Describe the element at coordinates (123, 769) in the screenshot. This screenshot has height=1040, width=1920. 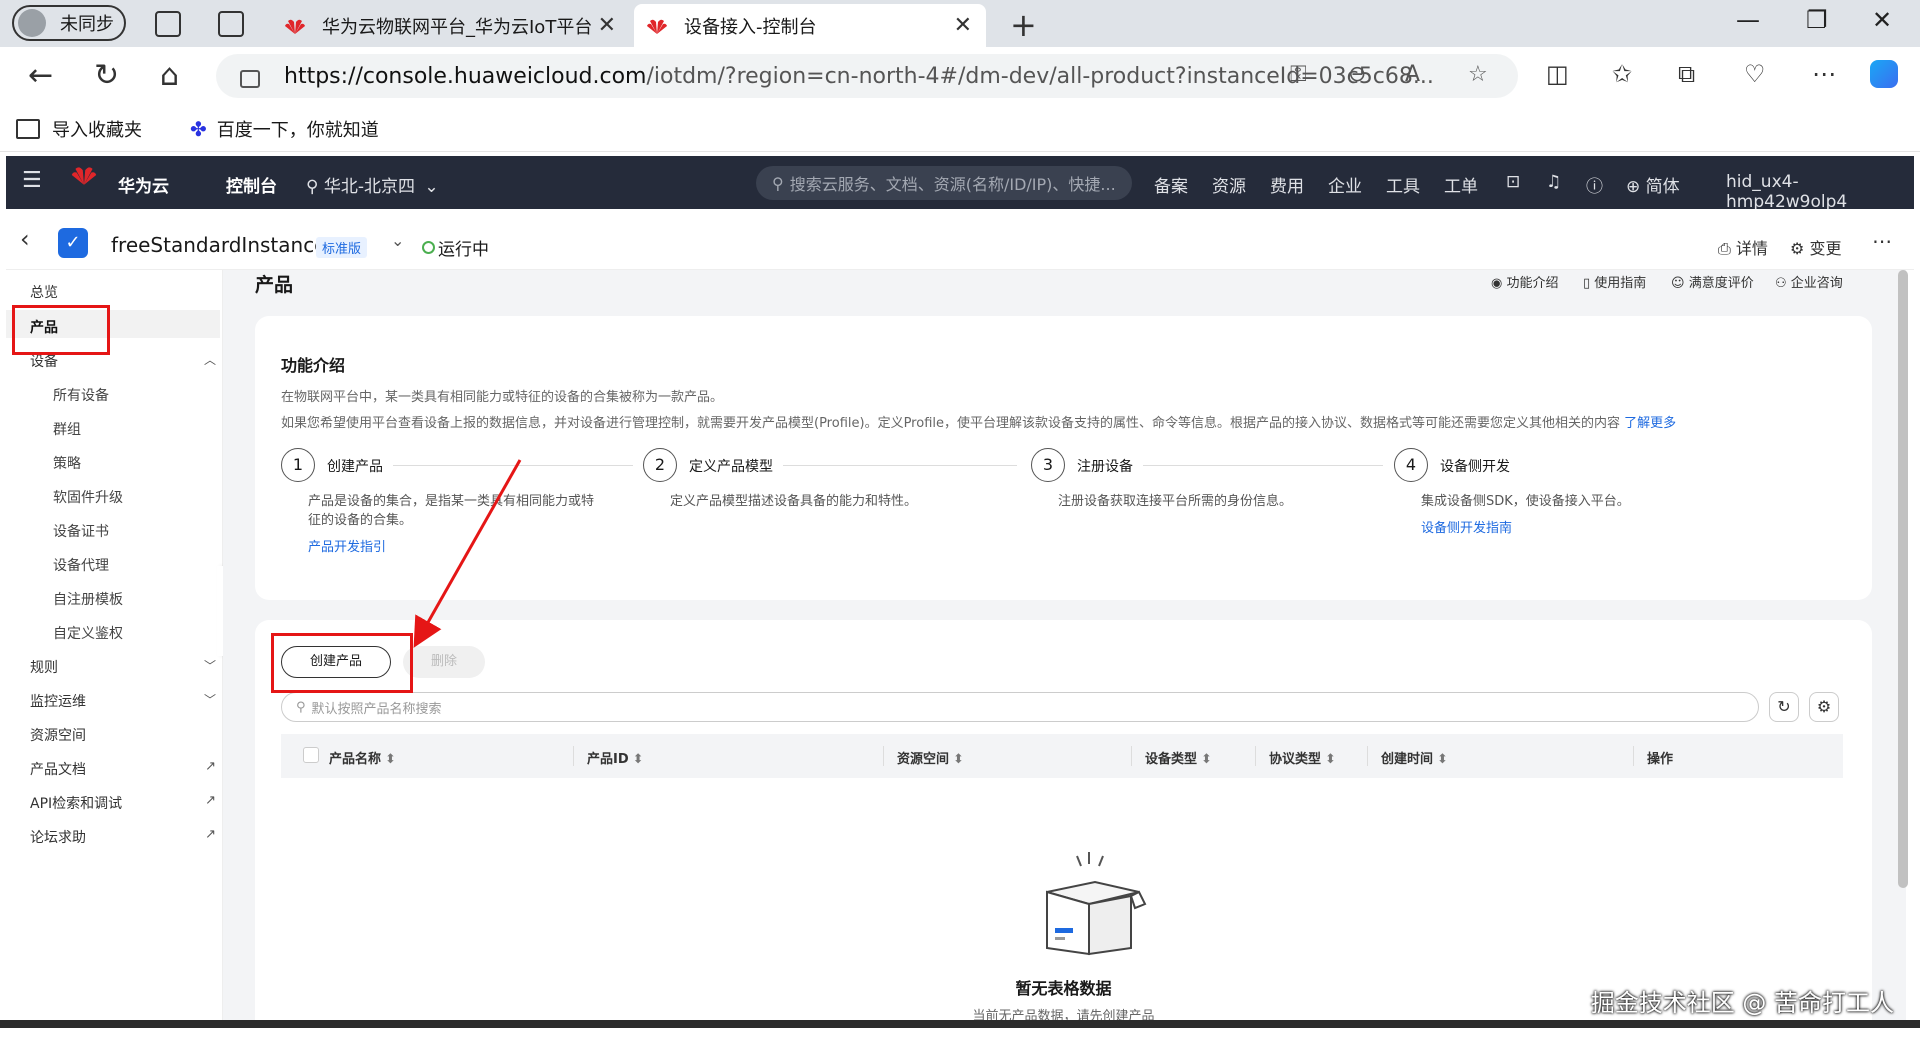
I see `sidebar-item-docs: 产品文档 ↗` at that location.